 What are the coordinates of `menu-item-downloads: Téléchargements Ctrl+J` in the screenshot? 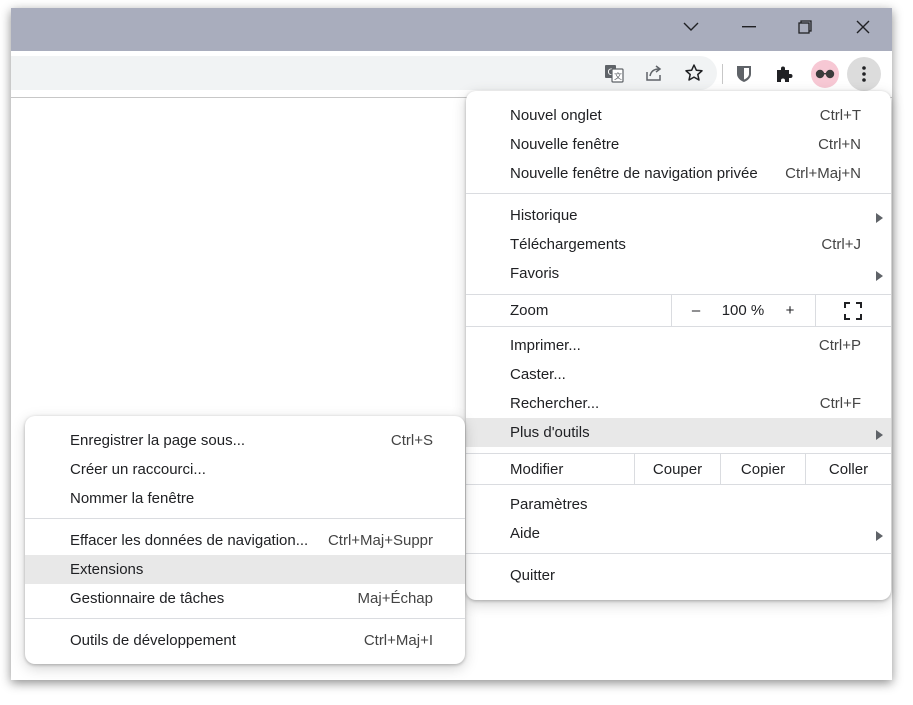 It's located at (678, 244).